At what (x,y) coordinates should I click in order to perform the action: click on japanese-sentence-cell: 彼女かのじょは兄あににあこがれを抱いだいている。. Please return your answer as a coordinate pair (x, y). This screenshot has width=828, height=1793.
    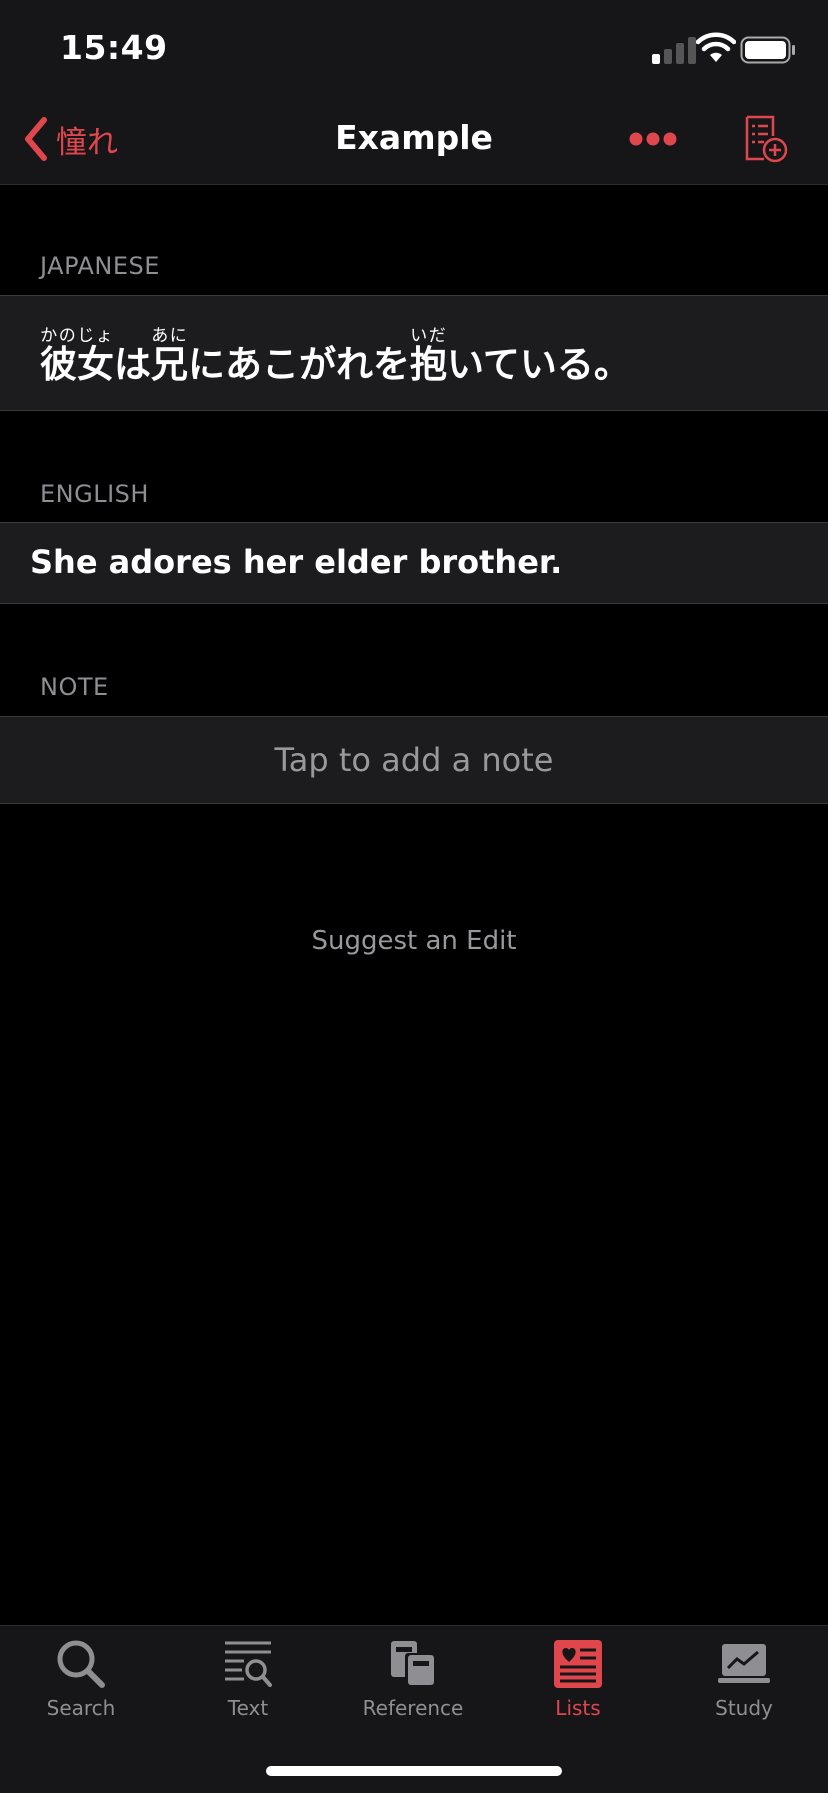
    Looking at the image, I should click on (414, 353).